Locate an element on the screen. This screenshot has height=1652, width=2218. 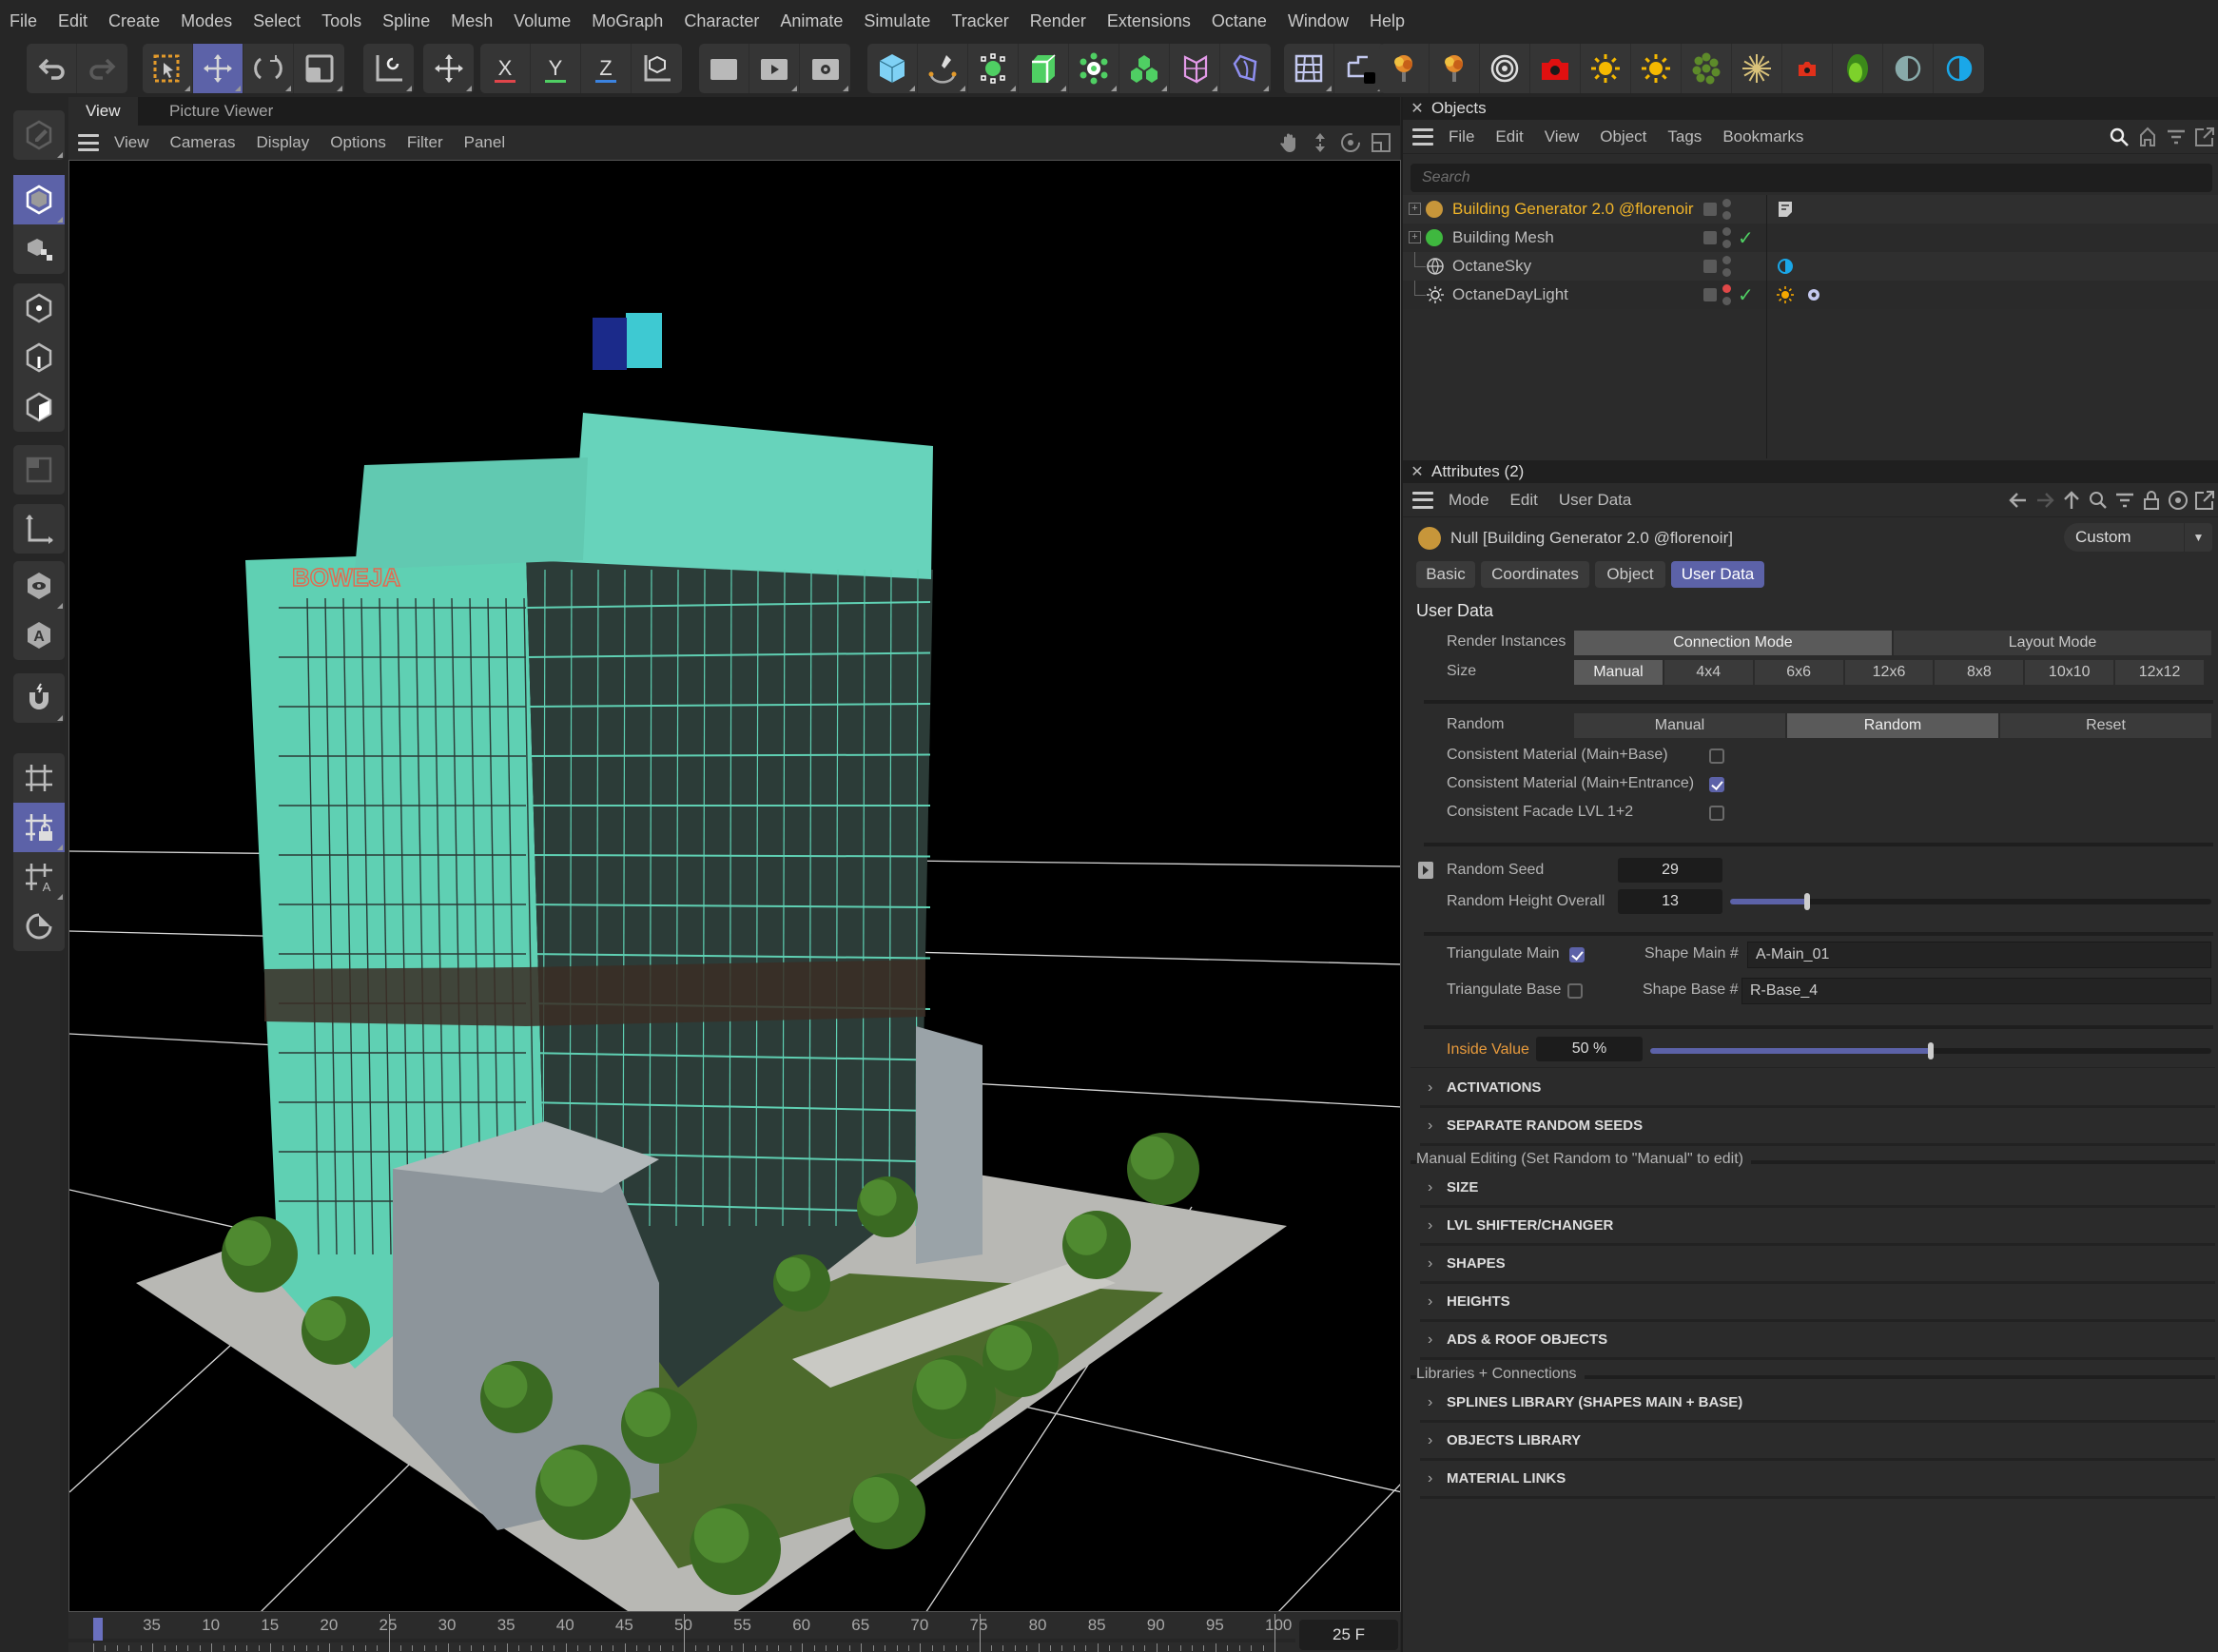
option-manual: Manual is located at coordinates (1680, 725).